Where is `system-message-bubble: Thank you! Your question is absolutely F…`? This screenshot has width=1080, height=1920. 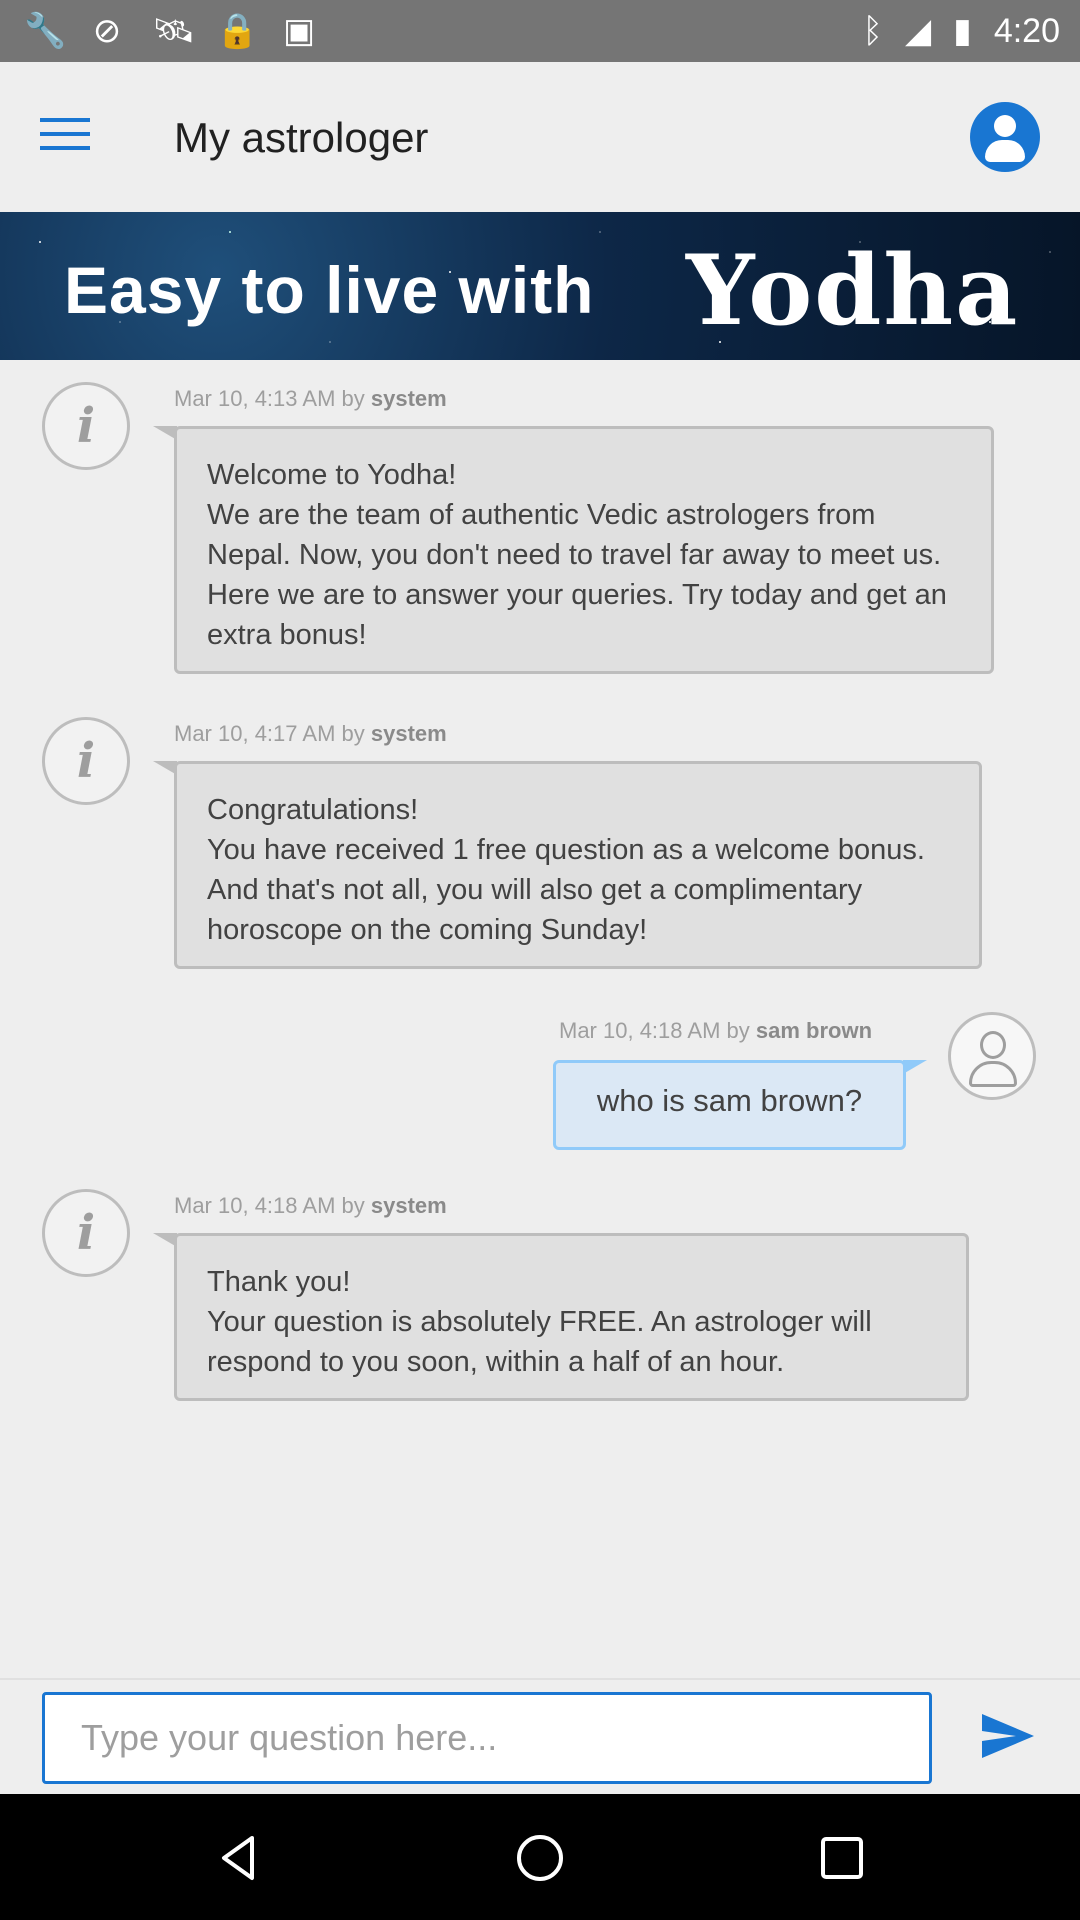
system-message-bubble: Thank you! Your question is absolutely F… is located at coordinates (561, 1317).